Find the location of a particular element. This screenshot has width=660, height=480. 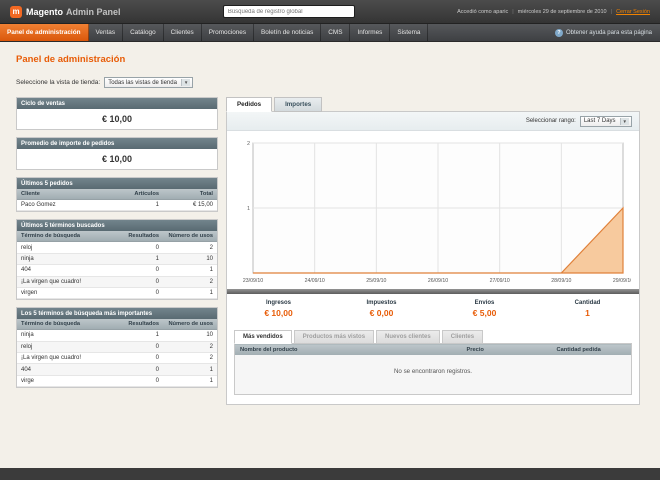

section-title: Promedio de importe de pedidos is located at coordinates (117, 143).